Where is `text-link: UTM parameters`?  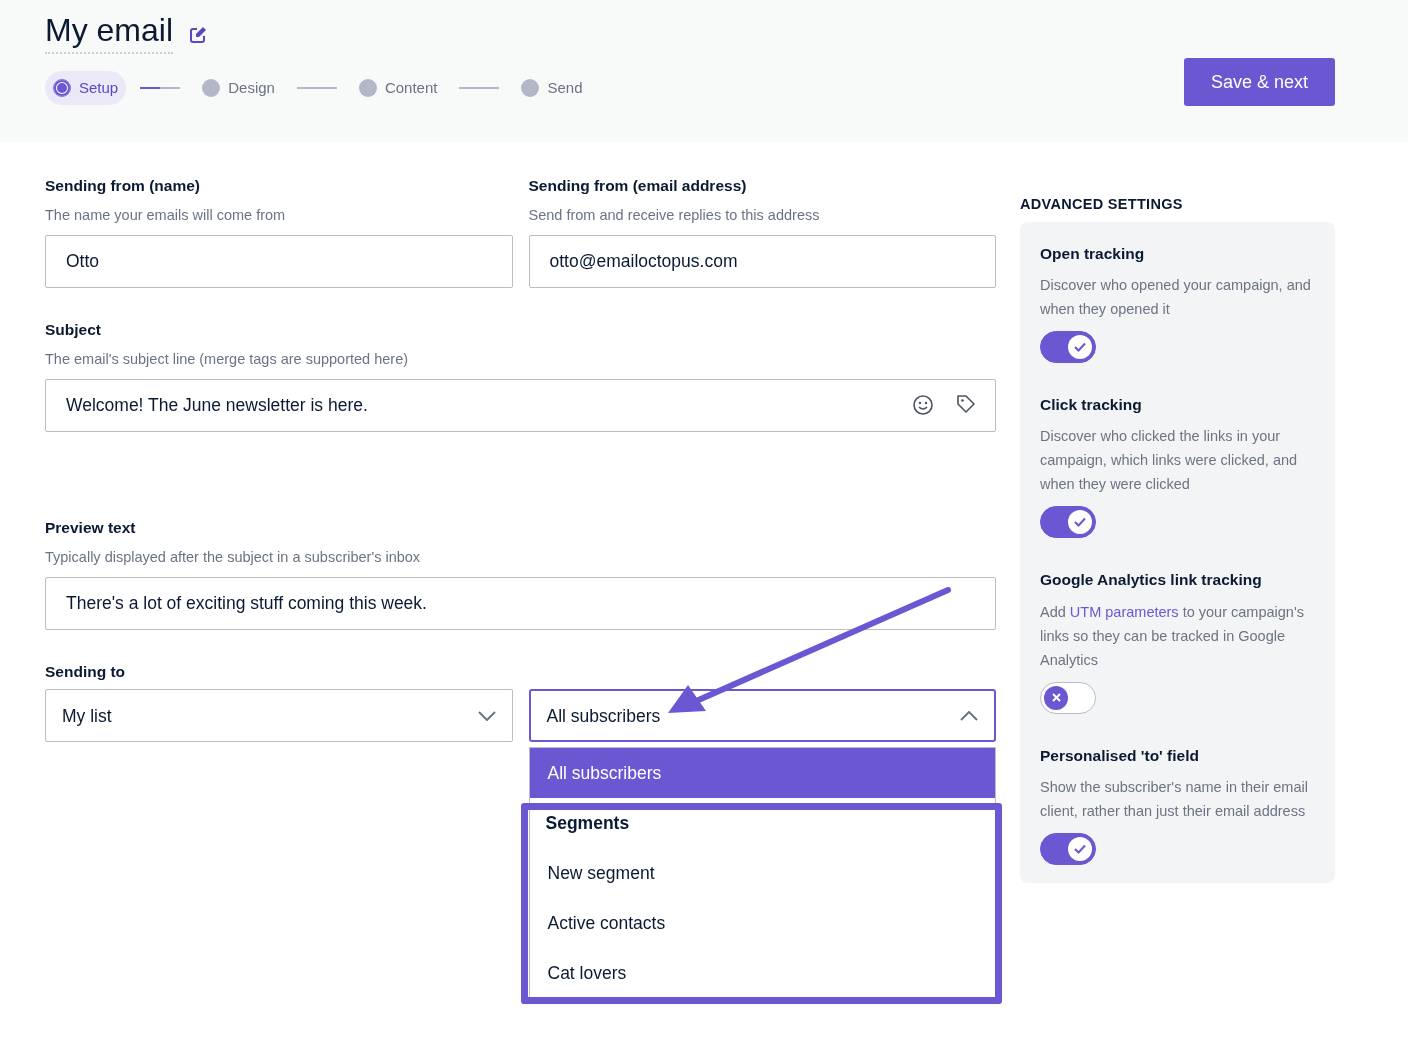 text-link: UTM parameters is located at coordinates (1124, 611).